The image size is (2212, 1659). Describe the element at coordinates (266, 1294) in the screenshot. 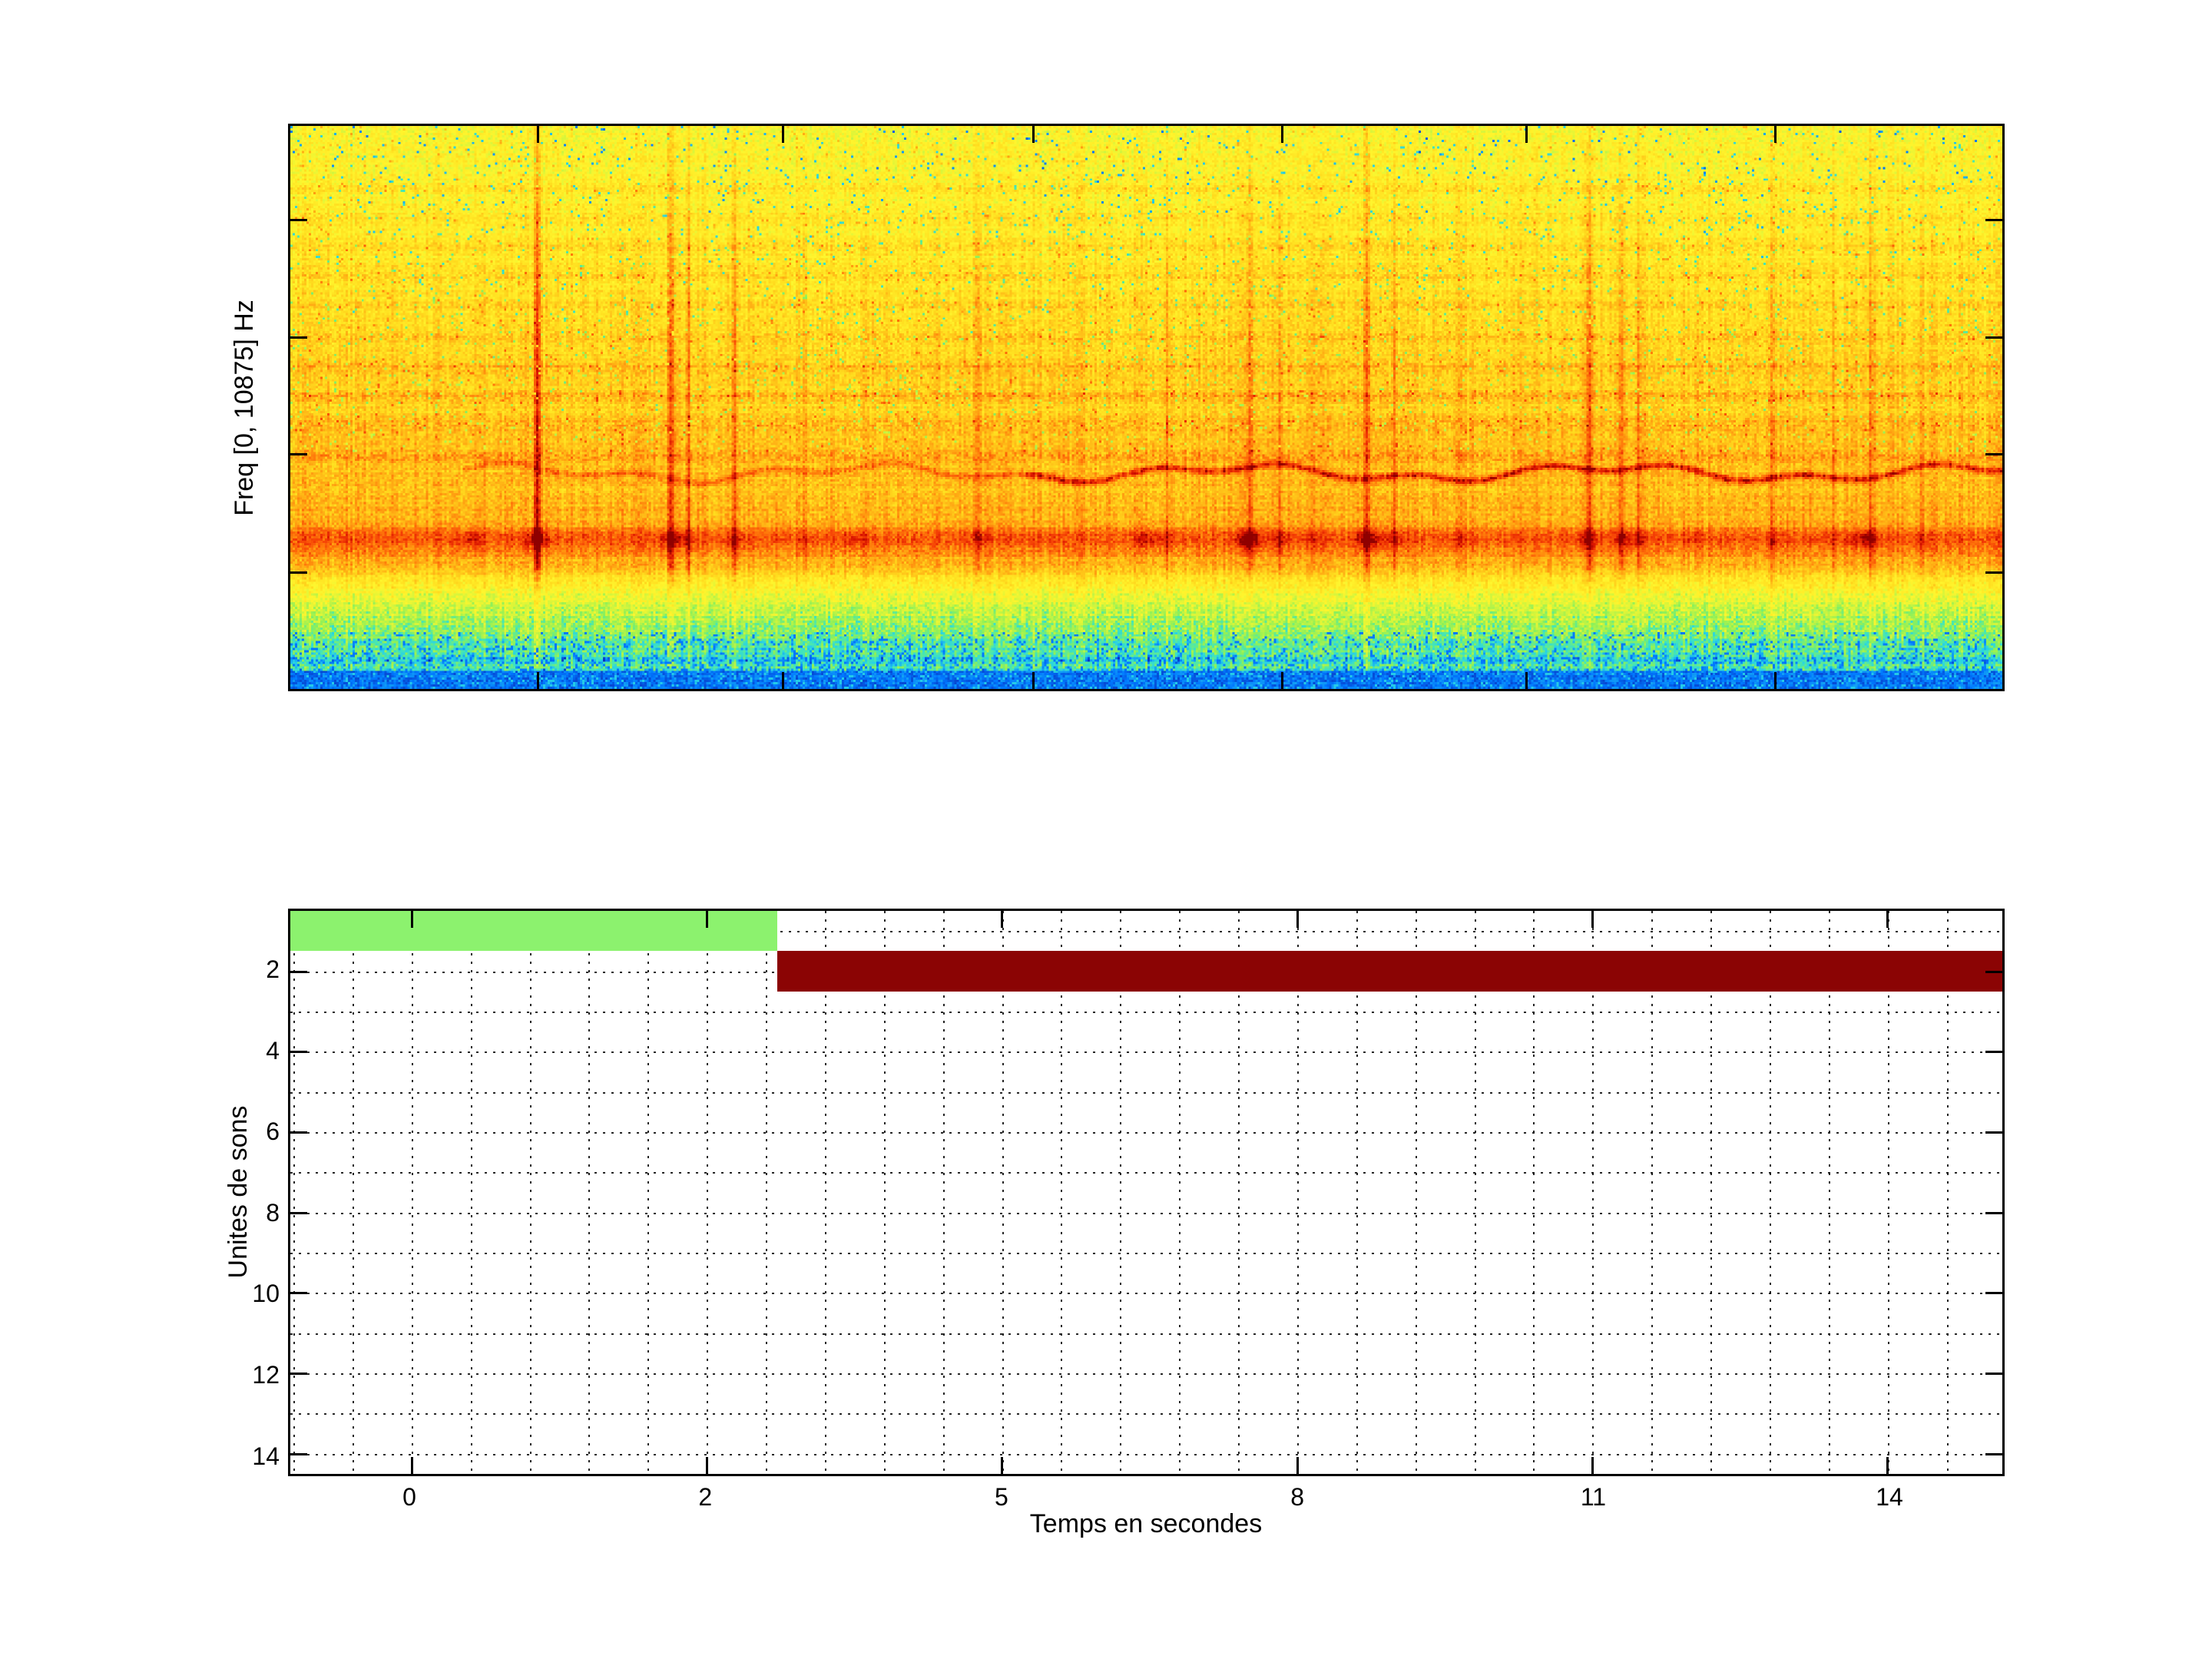

I see `y-tick-label: 10` at that location.